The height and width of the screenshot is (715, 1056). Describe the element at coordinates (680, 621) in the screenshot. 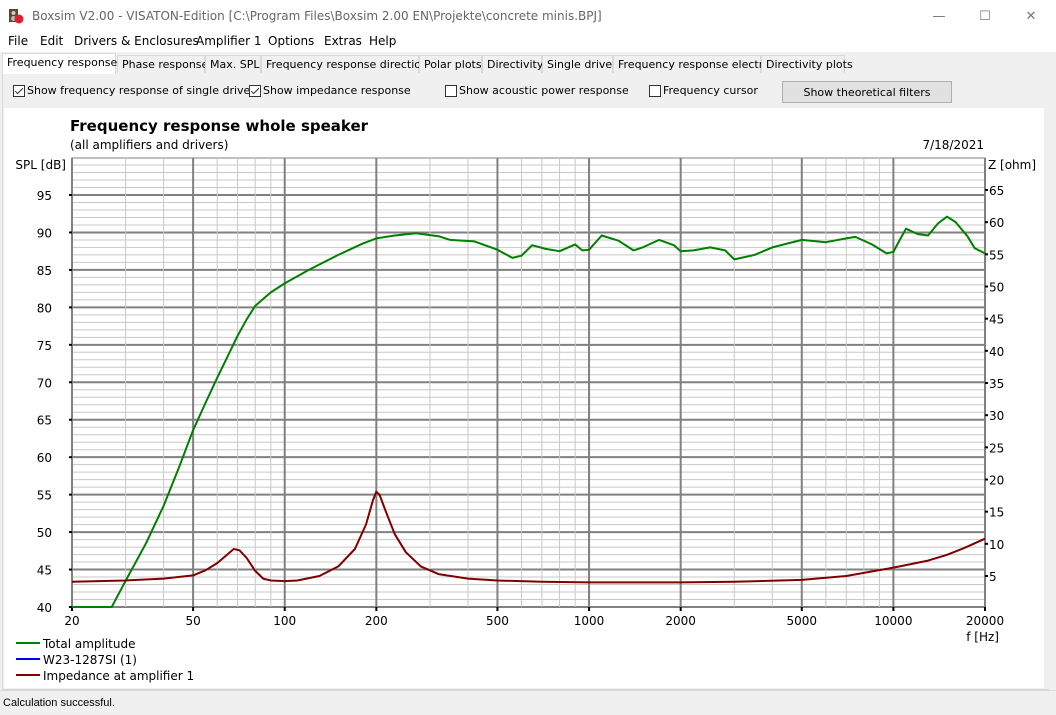

I see `x-tick-label: 2000` at that location.